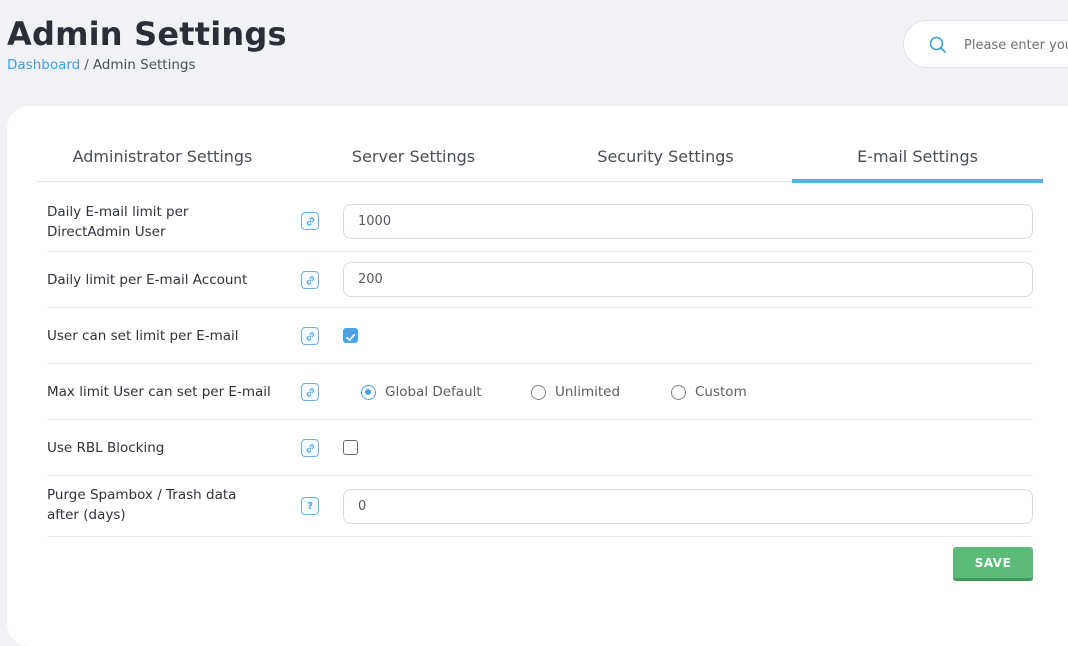 The image size is (1068, 646). I want to click on radio-global-default: Global Default, so click(421, 392).